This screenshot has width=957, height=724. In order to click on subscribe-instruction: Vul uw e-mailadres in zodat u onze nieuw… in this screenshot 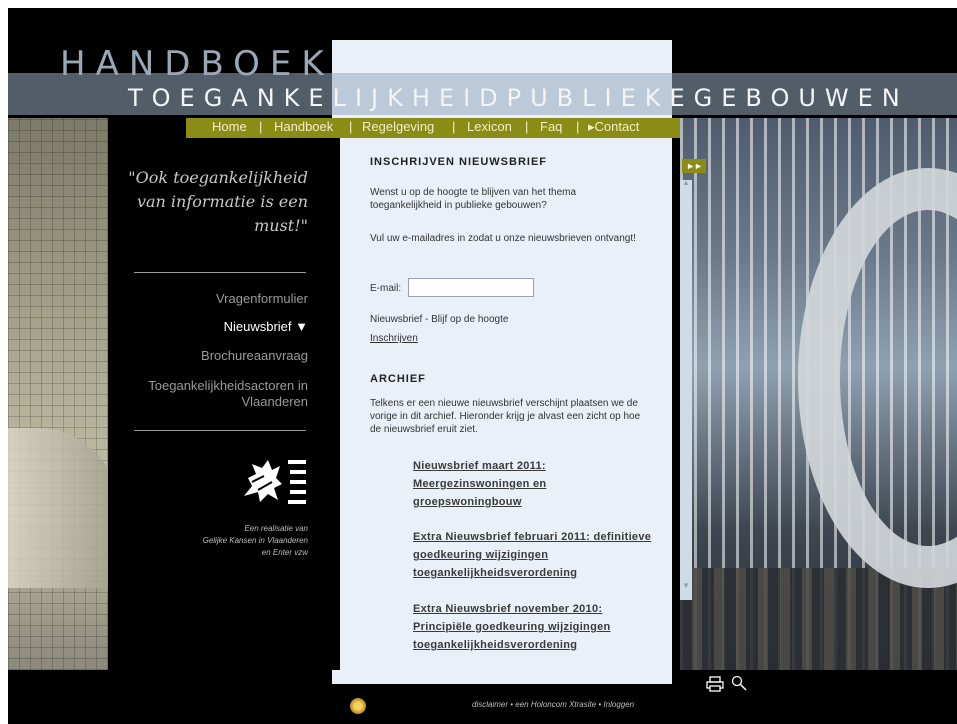, I will do `click(503, 238)`.